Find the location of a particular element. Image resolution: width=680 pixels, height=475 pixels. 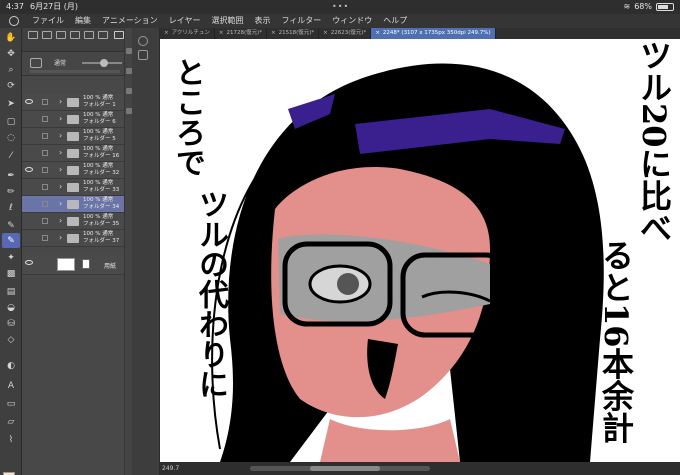

active-pen-icon: ✎ is located at coordinates (11, 240).